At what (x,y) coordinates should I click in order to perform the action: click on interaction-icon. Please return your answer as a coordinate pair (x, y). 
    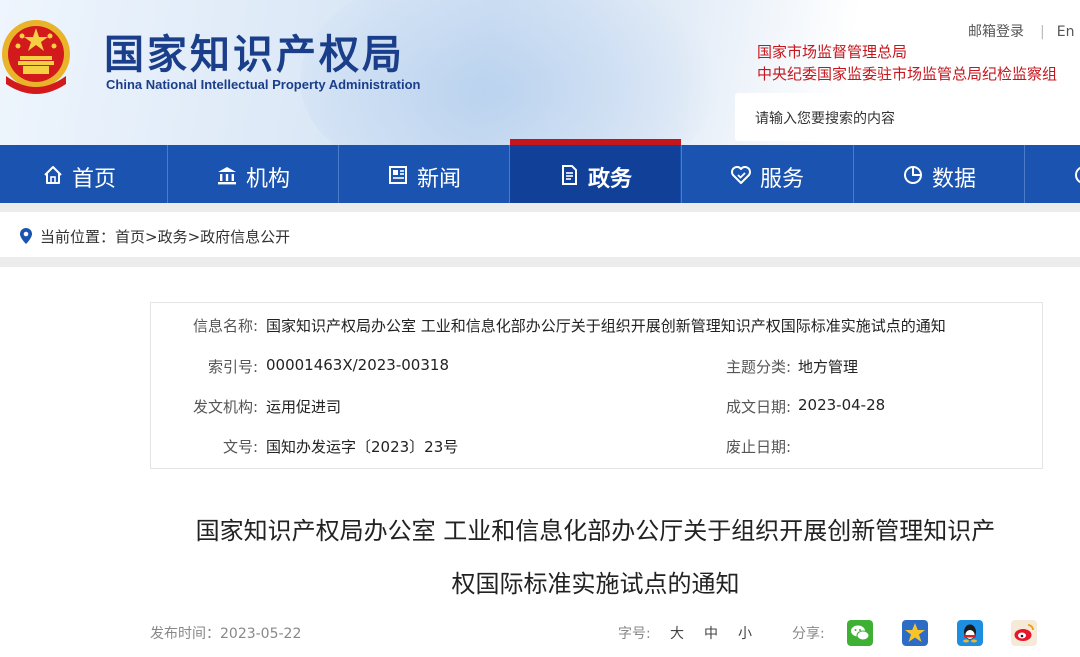
    Looking at the image, I should click on (1077, 175).